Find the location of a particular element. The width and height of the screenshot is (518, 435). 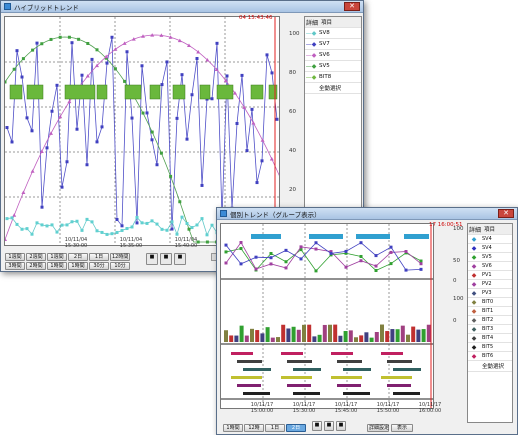

item-label-2: BIT5 is located at coordinates (488, 347).